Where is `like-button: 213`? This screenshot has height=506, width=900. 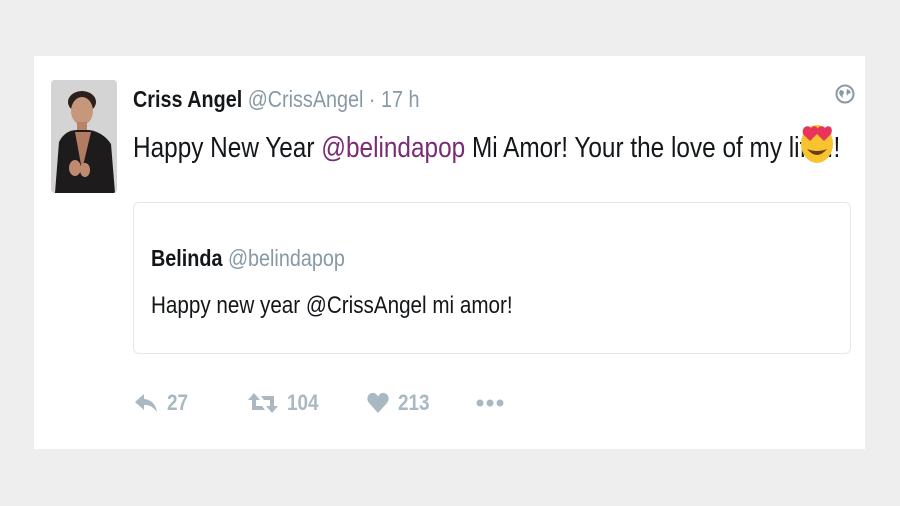 like-button: 213 is located at coordinates (400, 403).